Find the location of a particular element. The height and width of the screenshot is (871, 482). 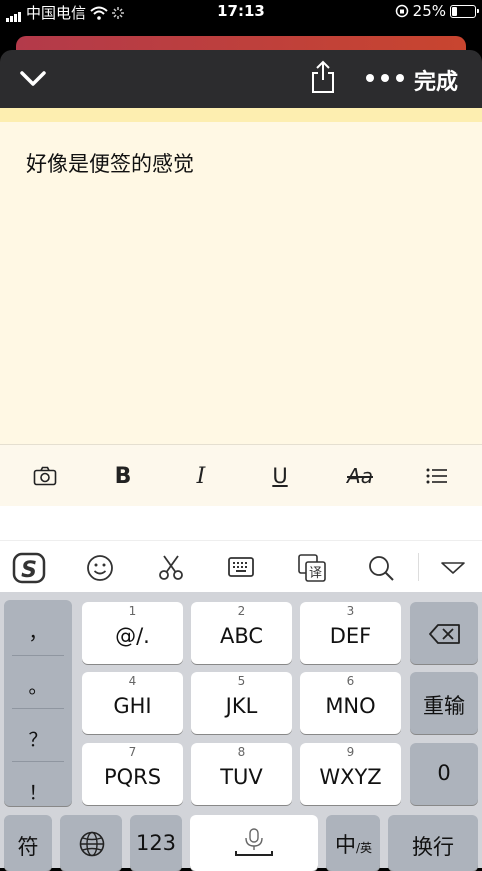

key-number: 8 is located at coordinates (241, 752).